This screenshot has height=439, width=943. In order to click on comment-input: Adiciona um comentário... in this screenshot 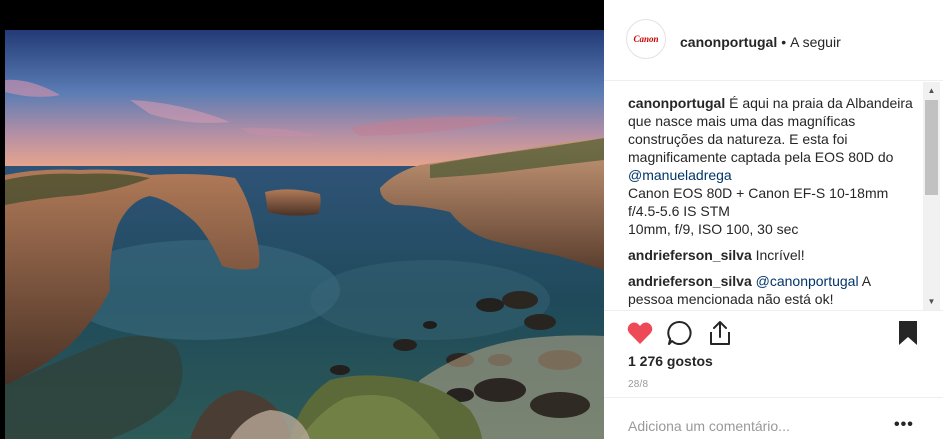, I will do `click(709, 426)`.